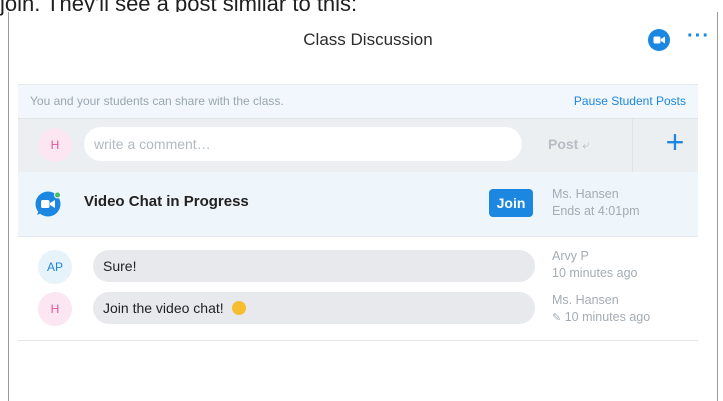  I want to click on post-button: Post ⤶, so click(583, 146).